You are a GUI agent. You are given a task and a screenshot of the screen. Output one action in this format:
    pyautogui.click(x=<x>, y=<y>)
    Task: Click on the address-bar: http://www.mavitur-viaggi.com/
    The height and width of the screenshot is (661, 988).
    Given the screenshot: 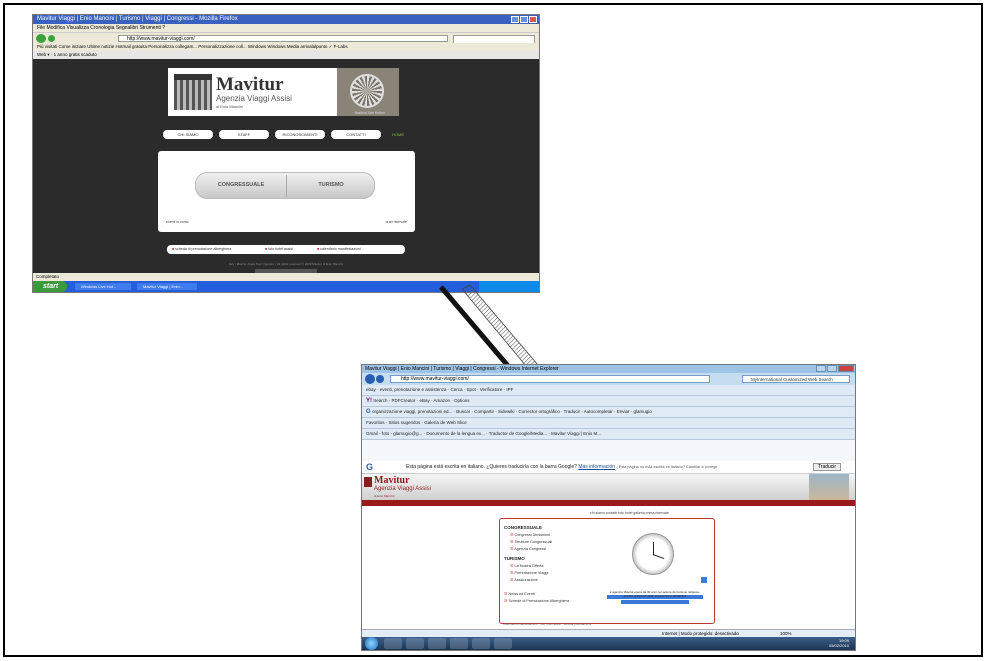 What is the action you would take?
    pyautogui.click(x=550, y=379)
    